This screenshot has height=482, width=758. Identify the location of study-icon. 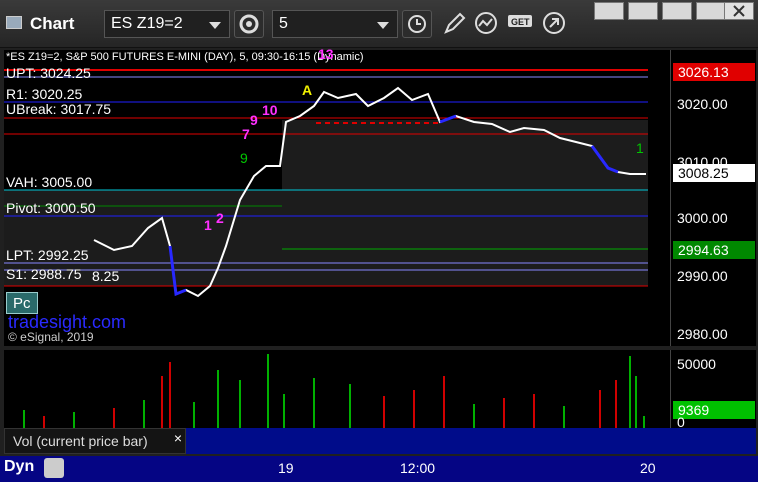
(487, 24).